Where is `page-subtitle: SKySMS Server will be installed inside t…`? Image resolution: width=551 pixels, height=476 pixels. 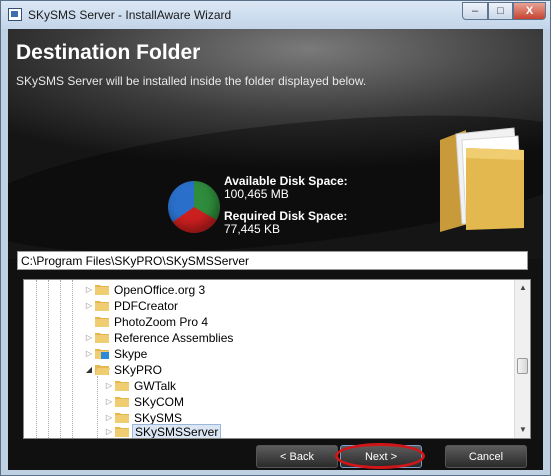 page-subtitle: SKySMS Server will be installed inside t… is located at coordinates (191, 81).